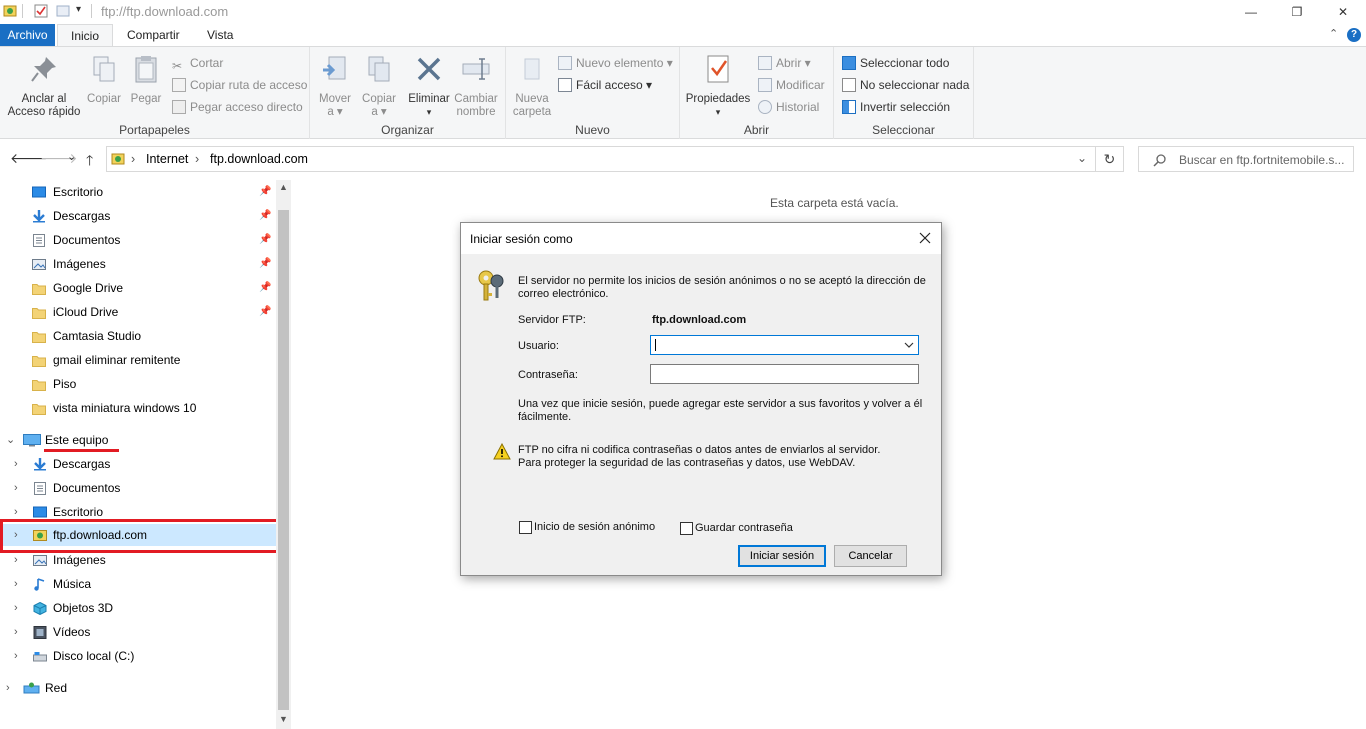 The width and height of the screenshot is (1366, 729). Describe the element at coordinates (138, 216) in the screenshot. I see `nav-item-quick-access: Descargas 📌` at that location.